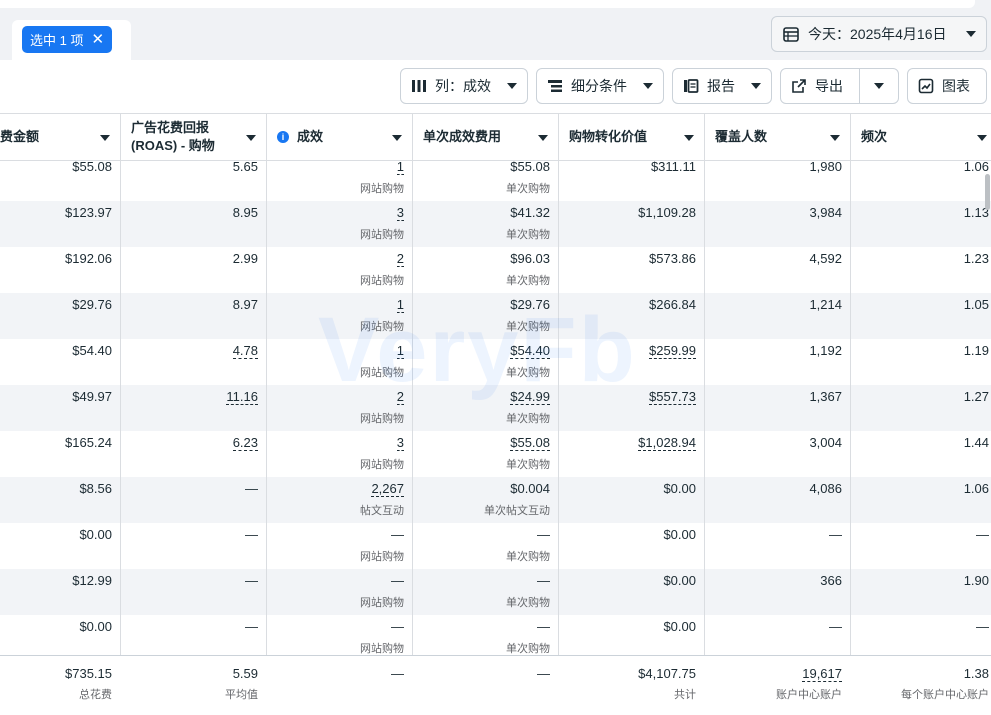 The height and width of the screenshot is (715, 991). What do you see at coordinates (193, 685) in the screenshot?
I see `total-roas: 5.59 平均值` at bounding box center [193, 685].